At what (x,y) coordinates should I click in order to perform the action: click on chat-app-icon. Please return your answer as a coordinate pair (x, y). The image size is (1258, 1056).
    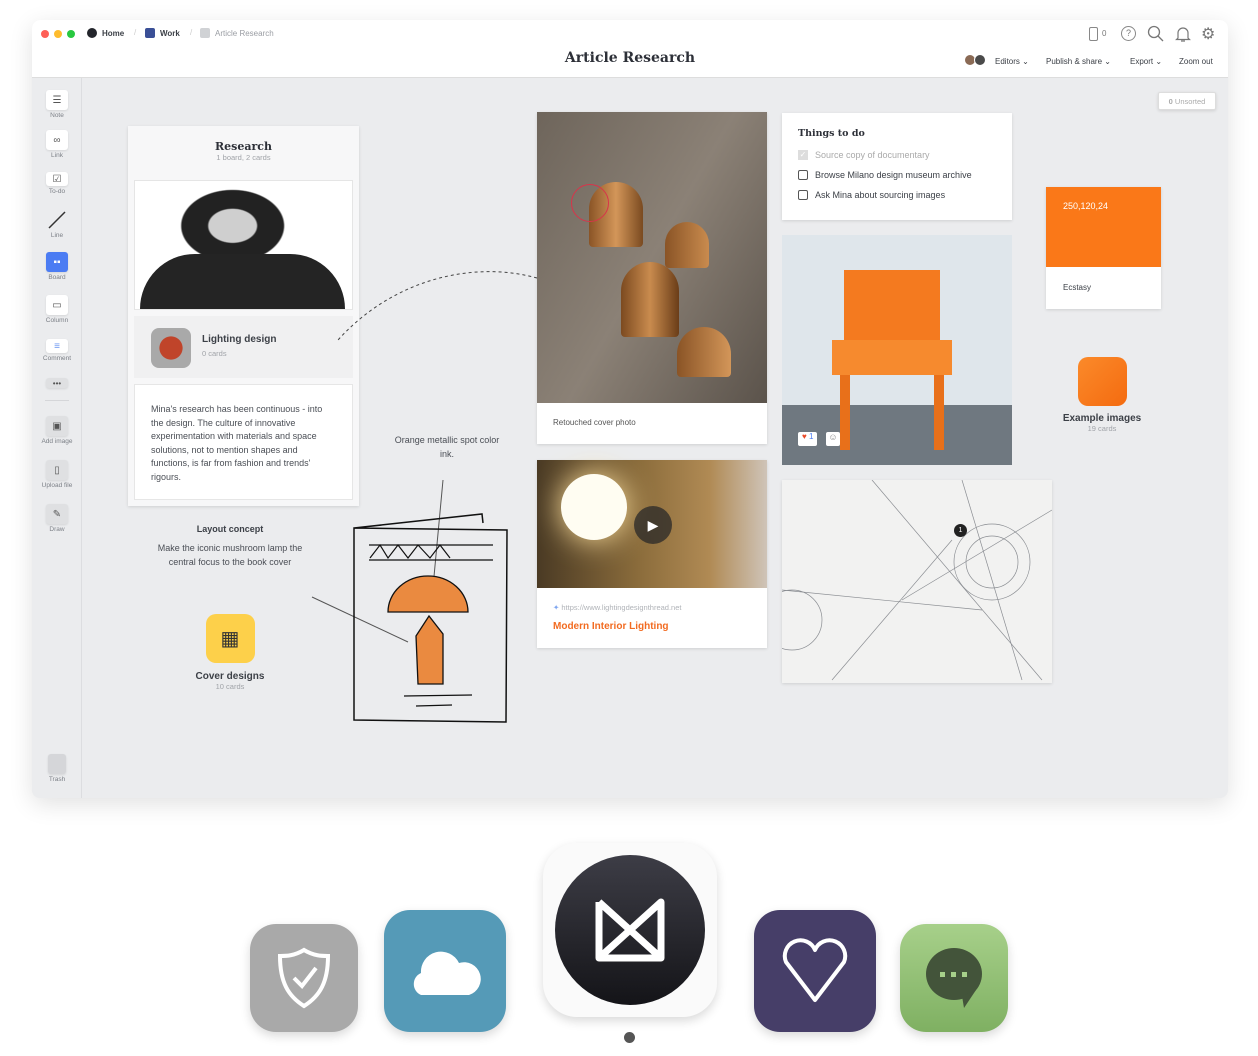
    Looking at the image, I should click on (954, 978).